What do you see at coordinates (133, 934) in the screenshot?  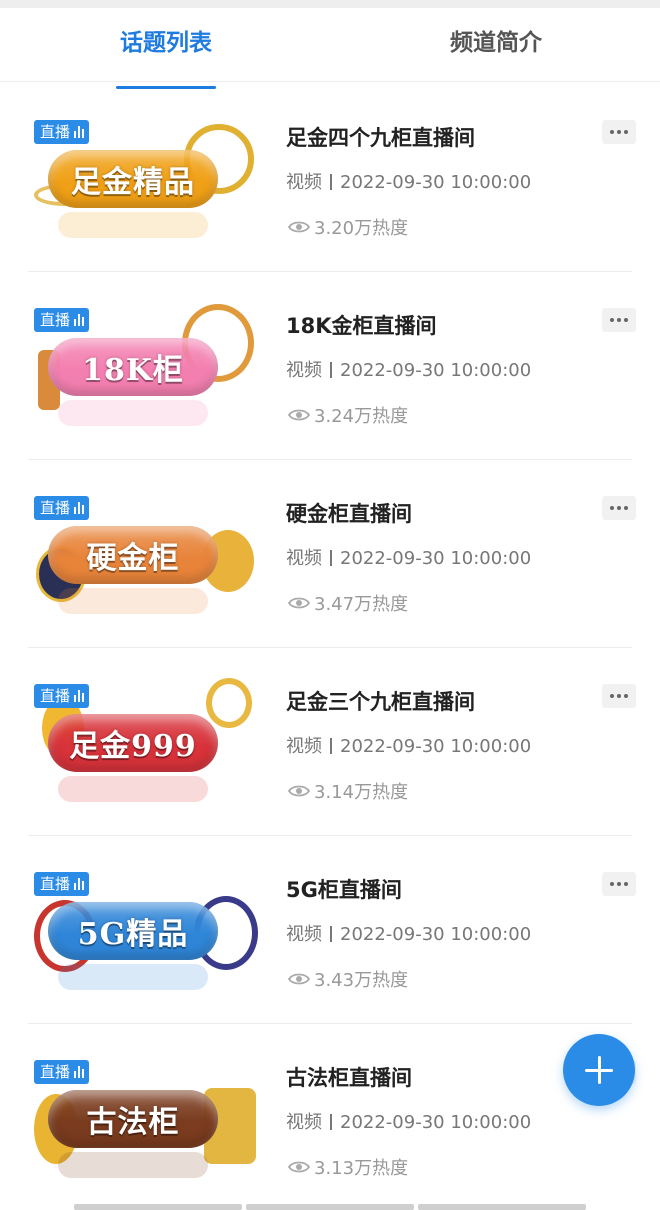 I see `thumbnail-banner-text: 5G精品` at bounding box center [133, 934].